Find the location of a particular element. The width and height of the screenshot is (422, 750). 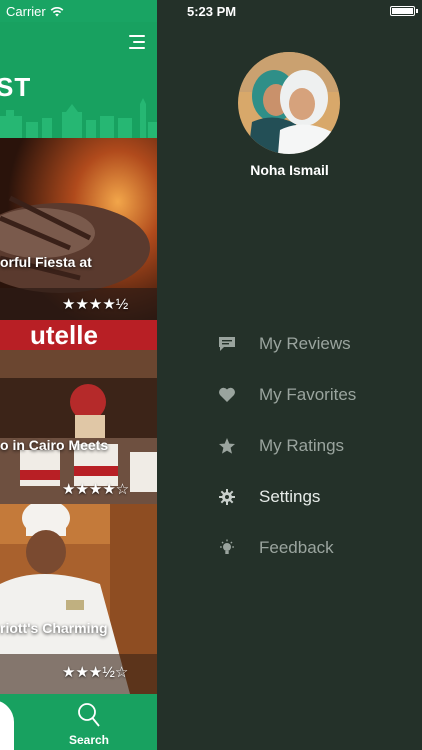

app-header: ST is located at coordinates (78, 80).